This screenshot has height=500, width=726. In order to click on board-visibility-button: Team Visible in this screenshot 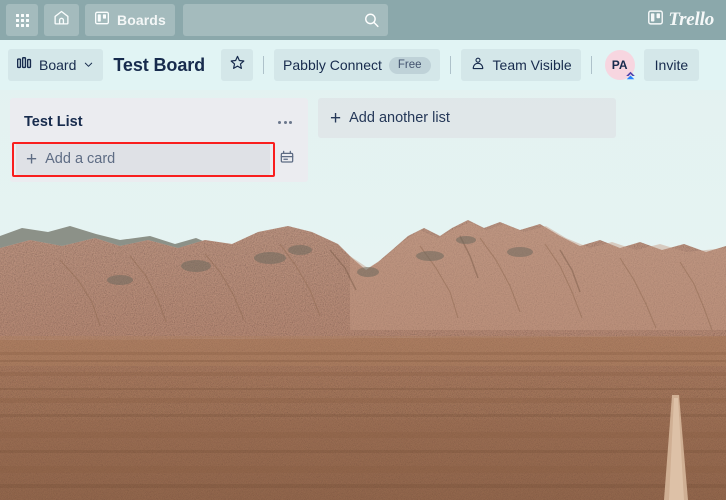, I will do `click(520, 65)`.